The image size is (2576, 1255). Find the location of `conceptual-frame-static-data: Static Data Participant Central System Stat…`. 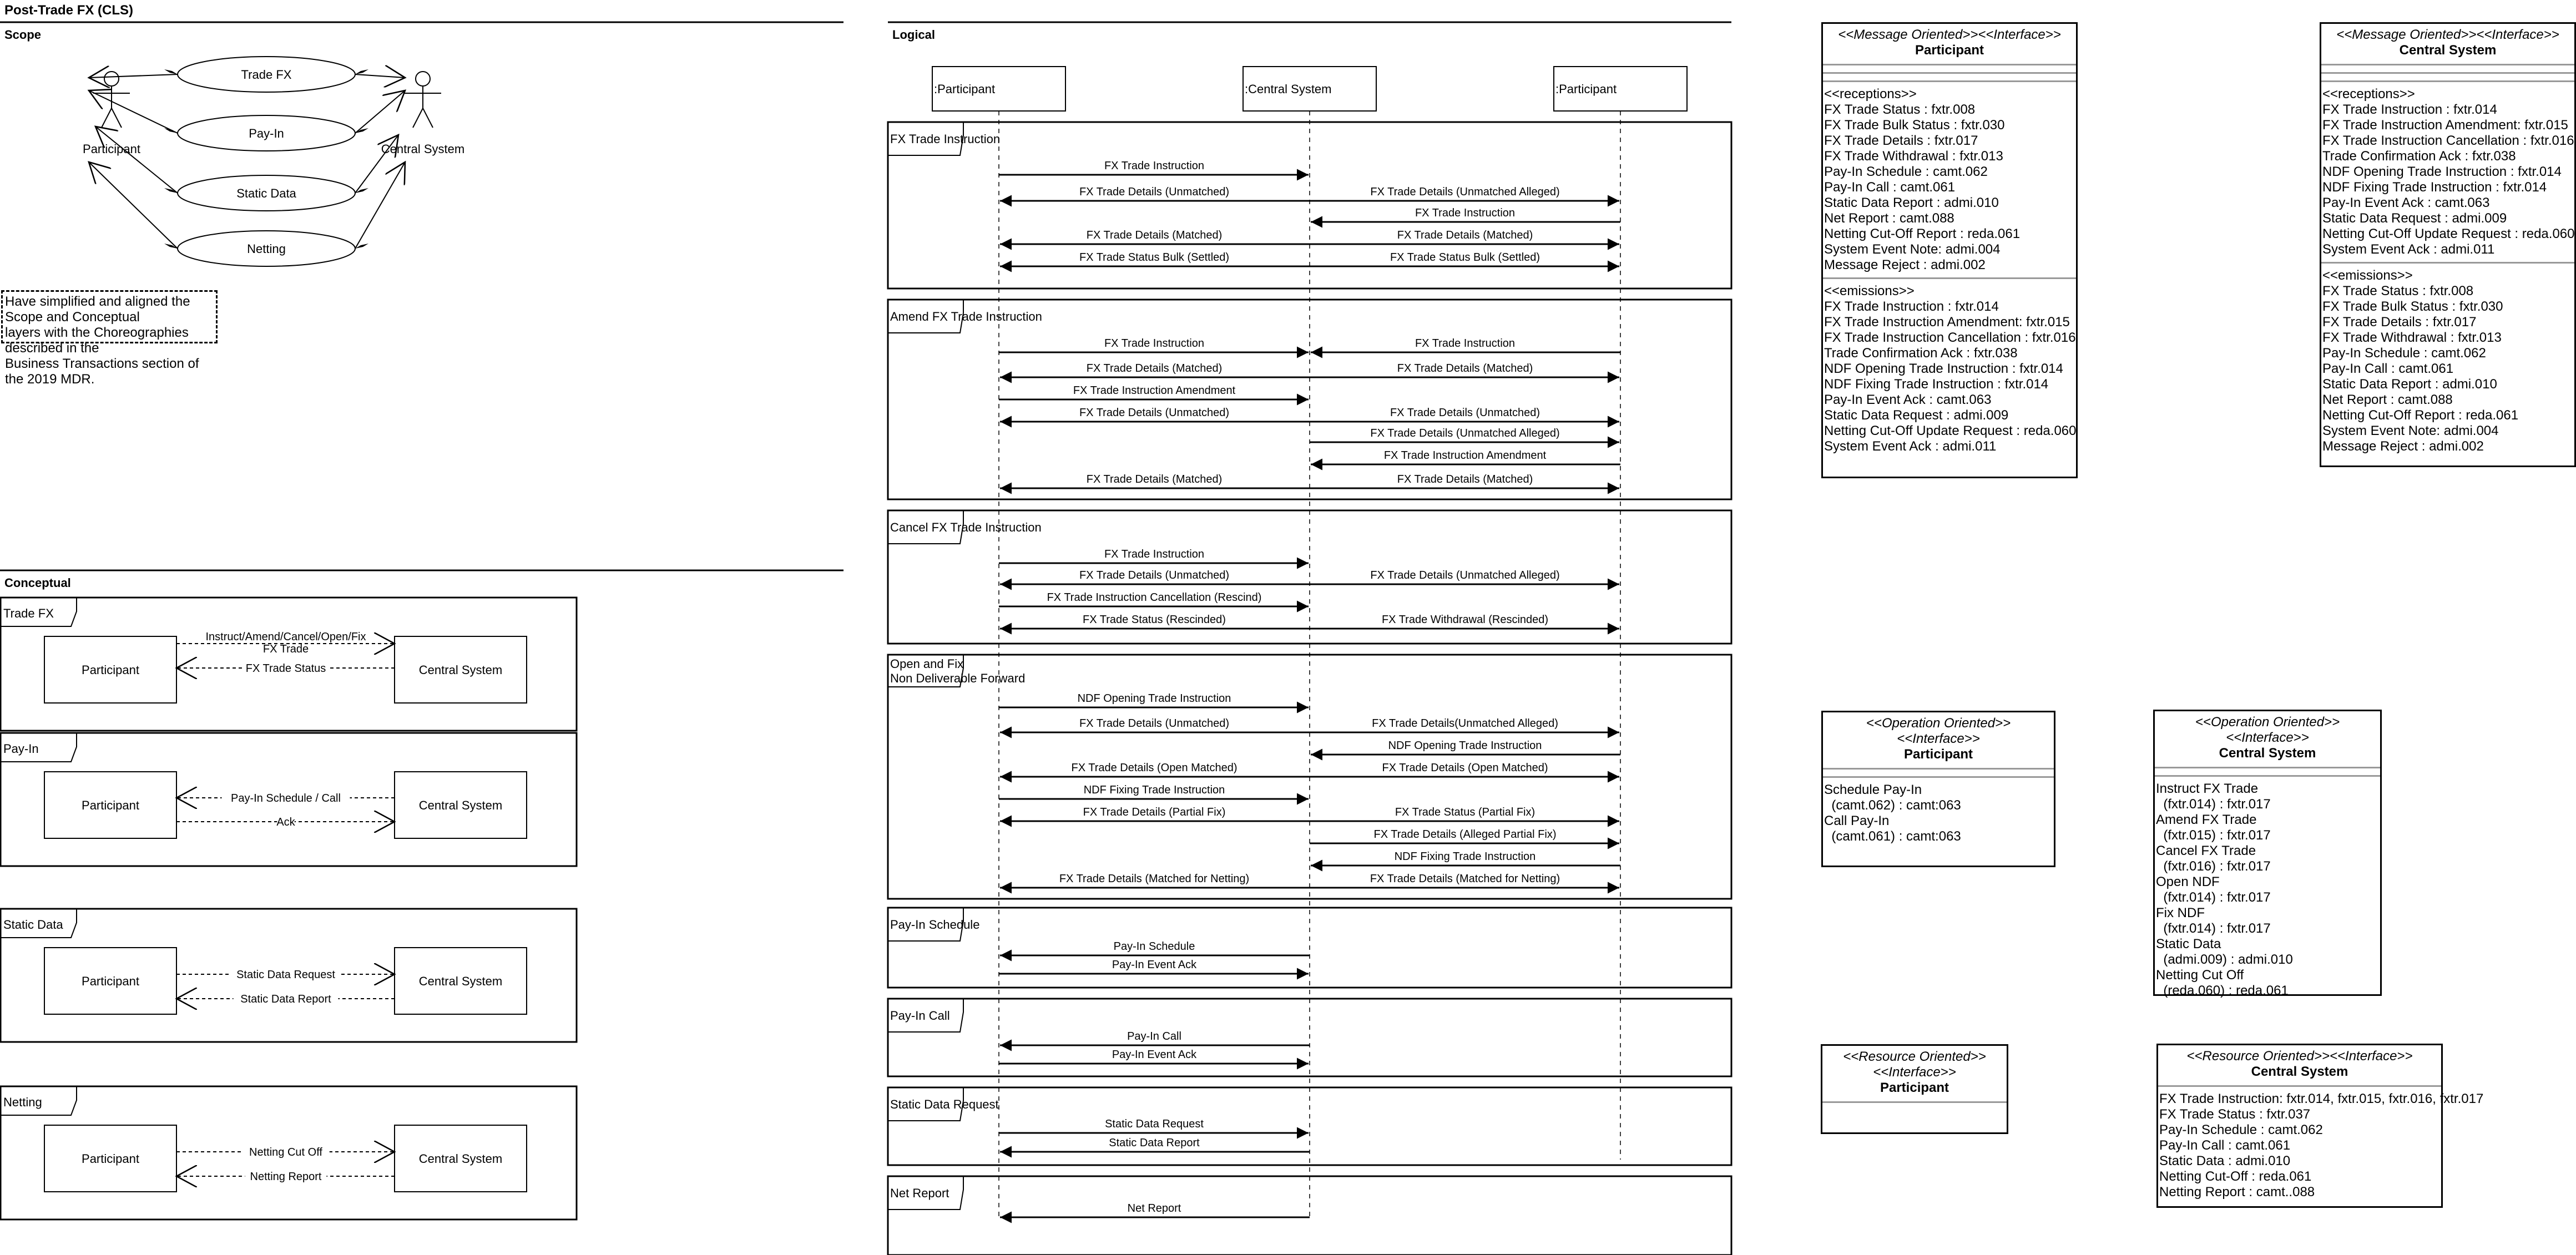

conceptual-frame-static-data: Static Data Participant Central System Stat… is located at coordinates (289, 975).